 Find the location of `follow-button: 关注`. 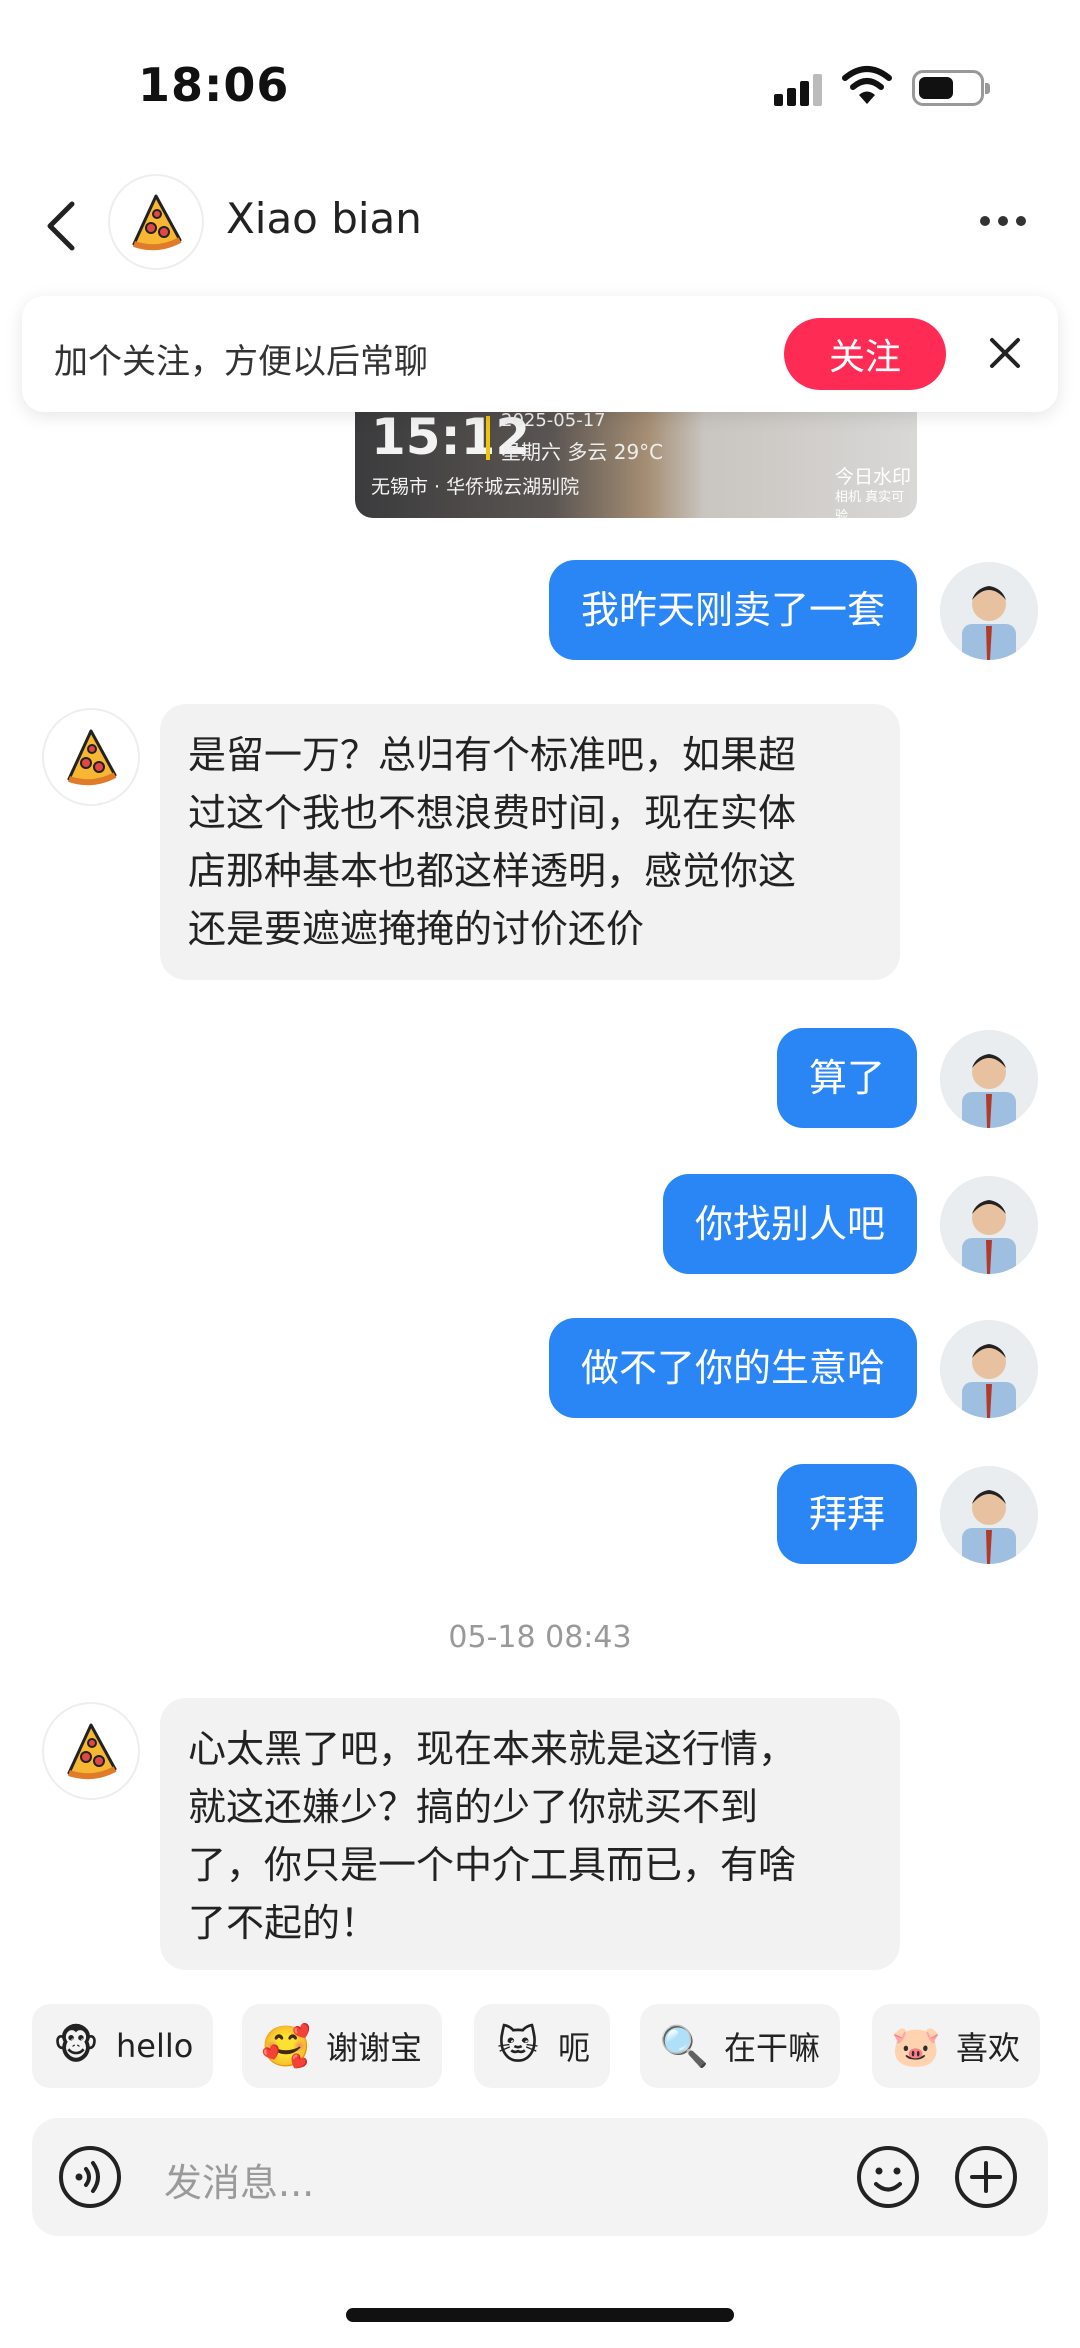

follow-button: 关注 is located at coordinates (865, 354).